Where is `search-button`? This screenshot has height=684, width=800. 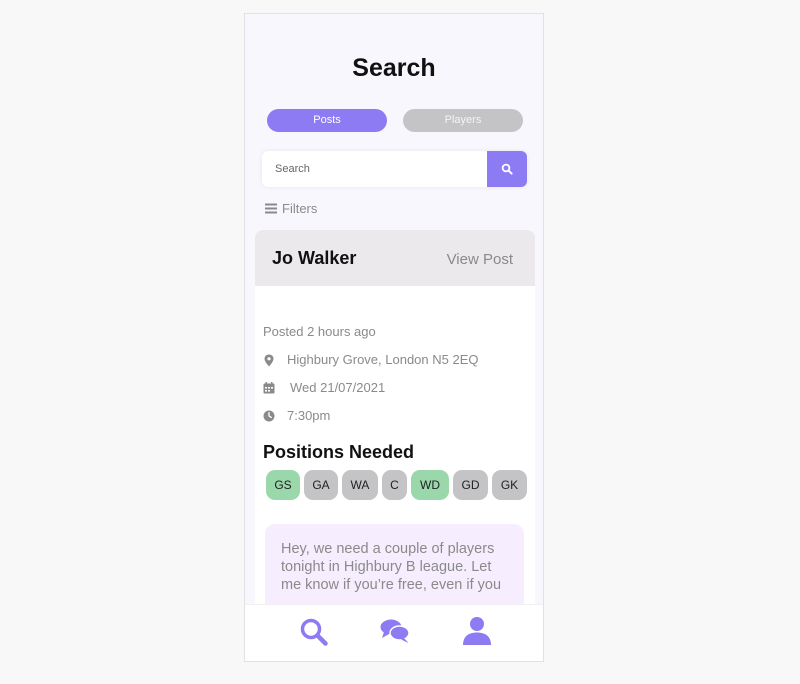
search-button is located at coordinates (507, 169).